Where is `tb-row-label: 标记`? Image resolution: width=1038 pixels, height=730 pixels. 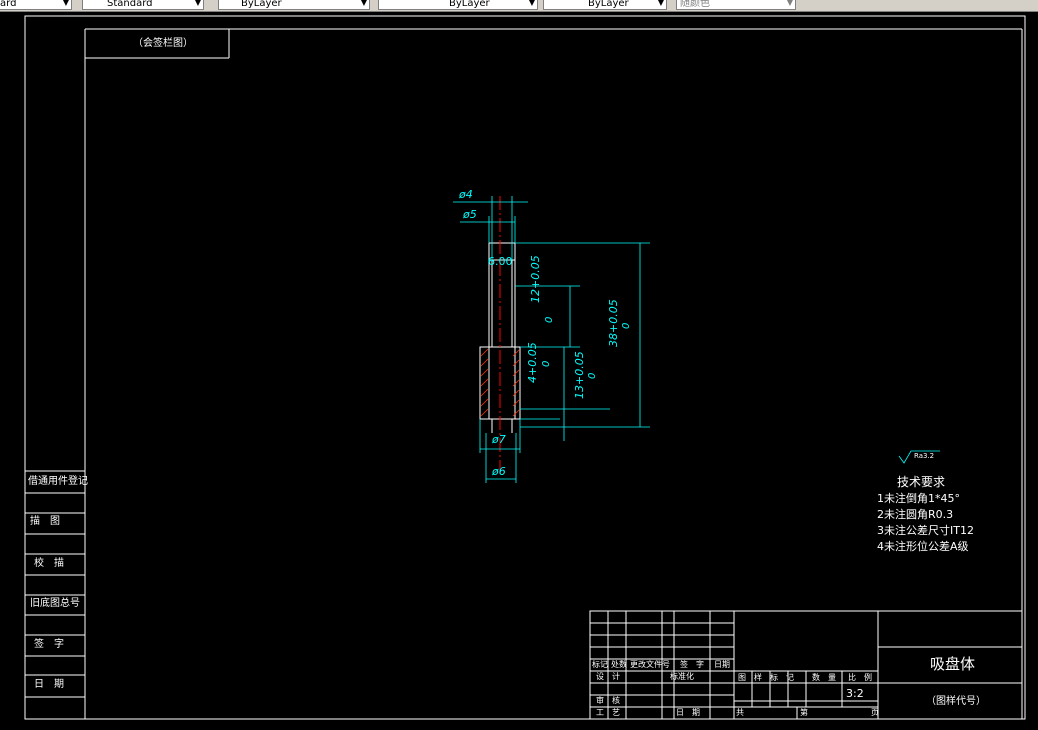 tb-row-label: 标记 is located at coordinates (600, 664).